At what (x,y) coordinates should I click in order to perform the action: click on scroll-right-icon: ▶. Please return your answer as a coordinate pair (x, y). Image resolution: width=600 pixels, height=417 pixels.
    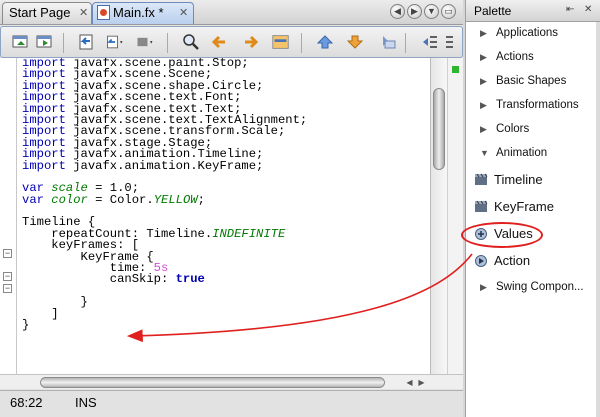
    Looking at the image, I should click on (421, 382).